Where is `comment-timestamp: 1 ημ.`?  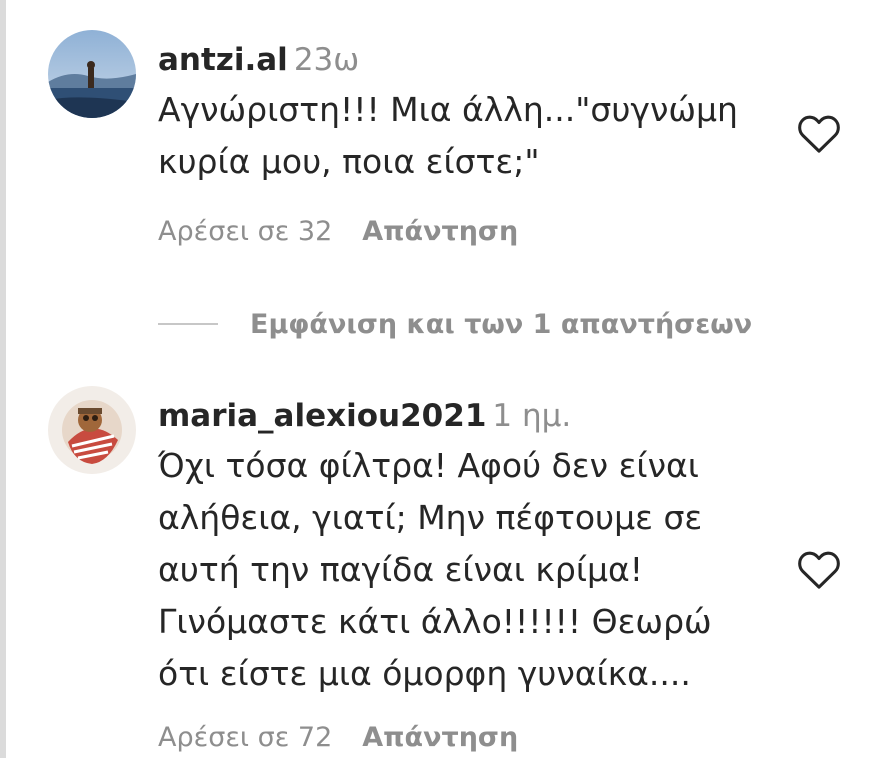
comment-timestamp: 1 ημ. is located at coordinates (531, 416).